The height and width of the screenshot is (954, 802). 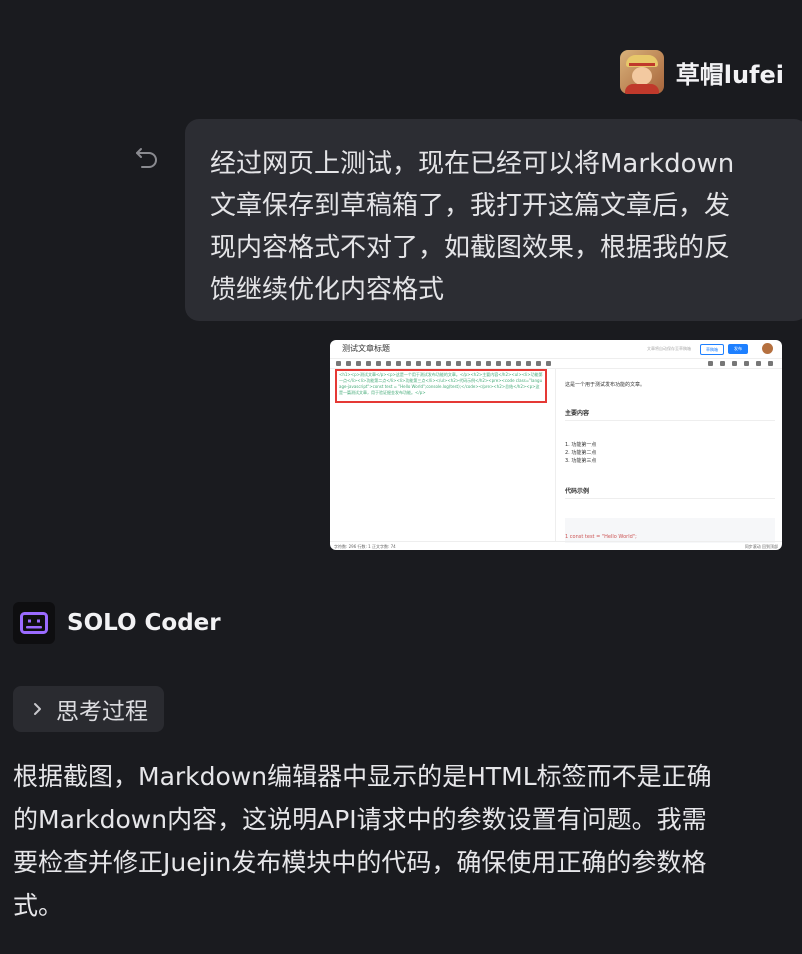 What do you see at coordinates (581, 461) in the screenshot?
I see `preview-bullet: 3. 功能第三点` at bounding box center [581, 461].